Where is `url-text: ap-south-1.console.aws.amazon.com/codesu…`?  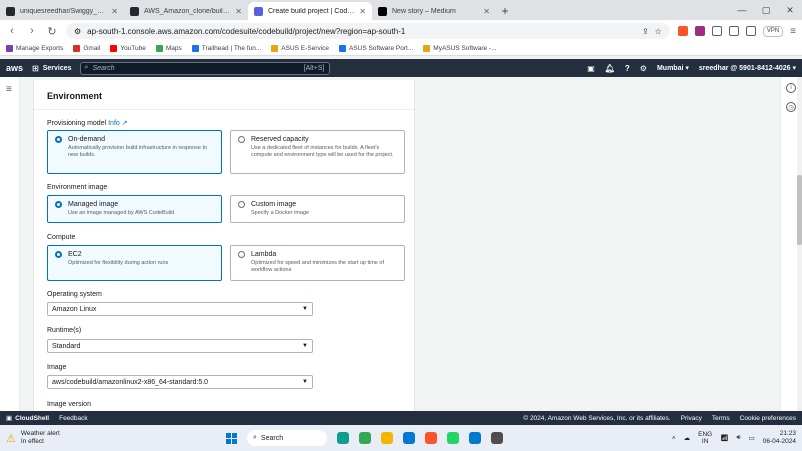 url-text: ap-south-1.console.aws.amazon.com/codesu… is located at coordinates (361, 31).